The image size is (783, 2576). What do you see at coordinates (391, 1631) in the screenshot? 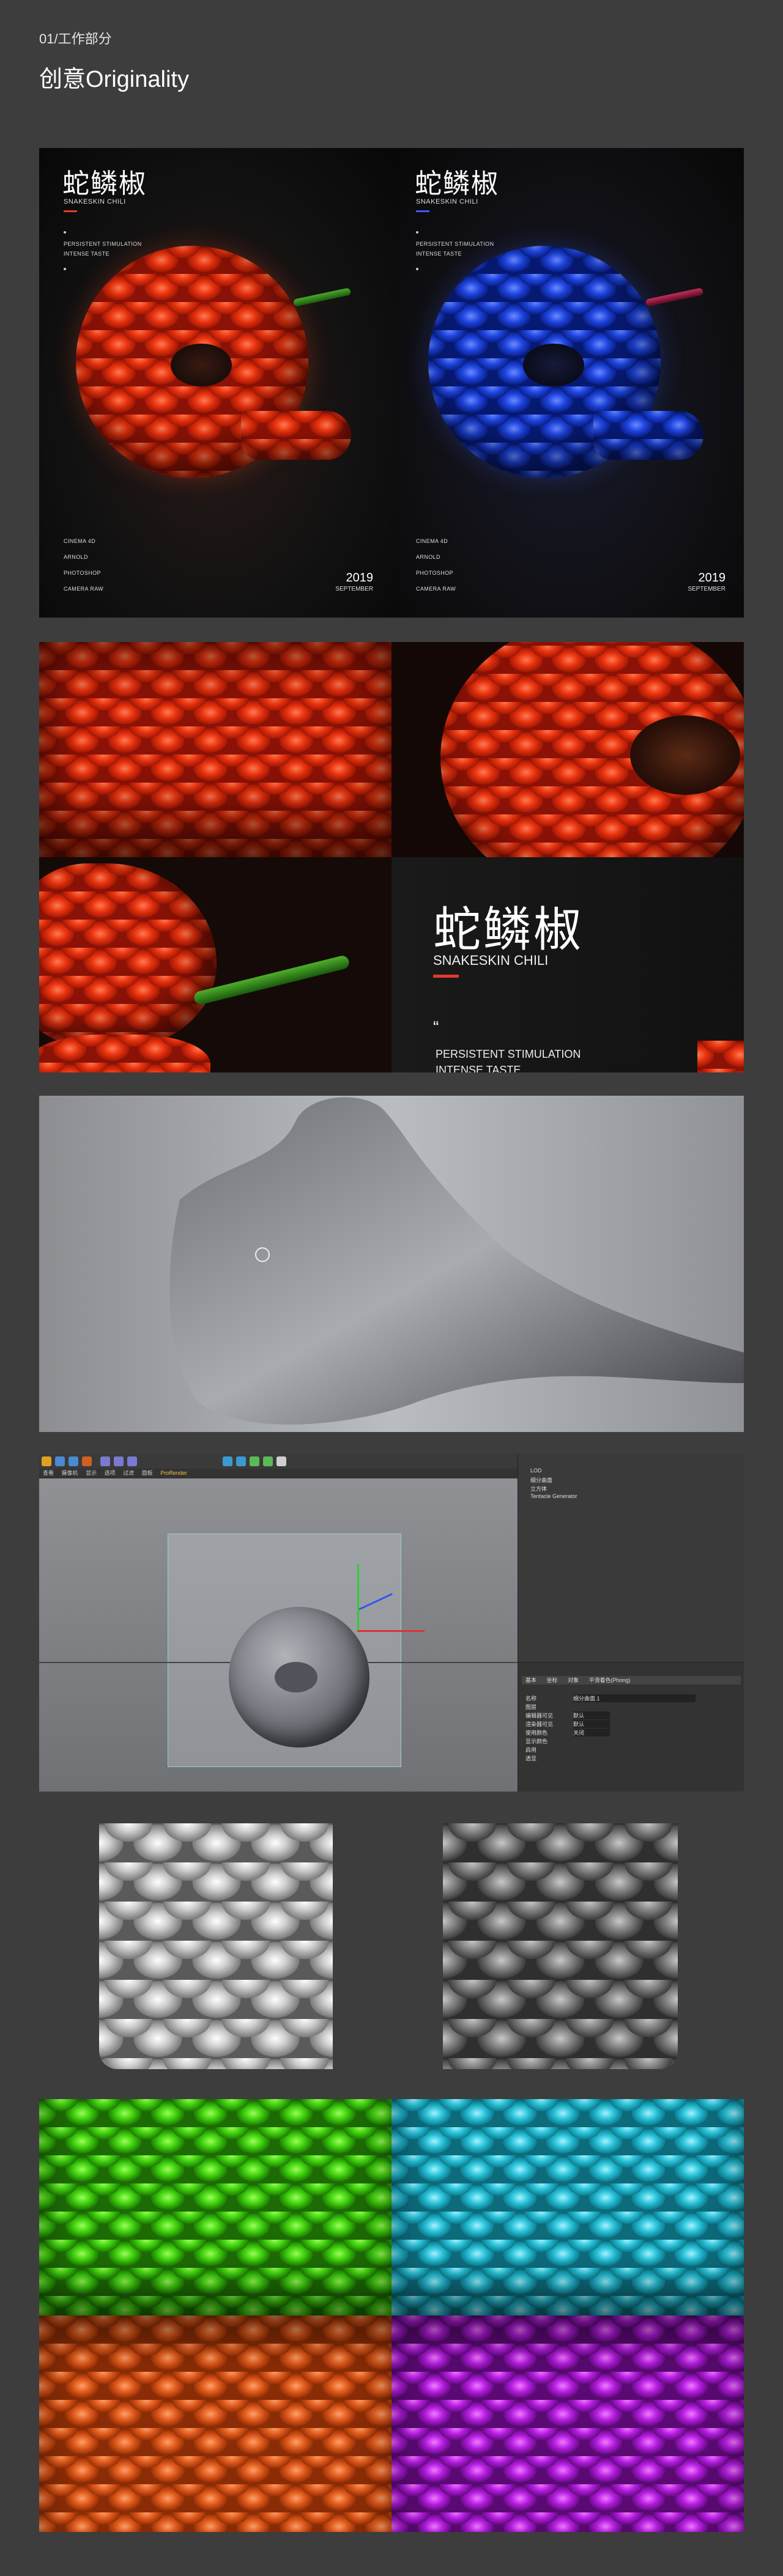
I see `axis-x` at bounding box center [391, 1631].